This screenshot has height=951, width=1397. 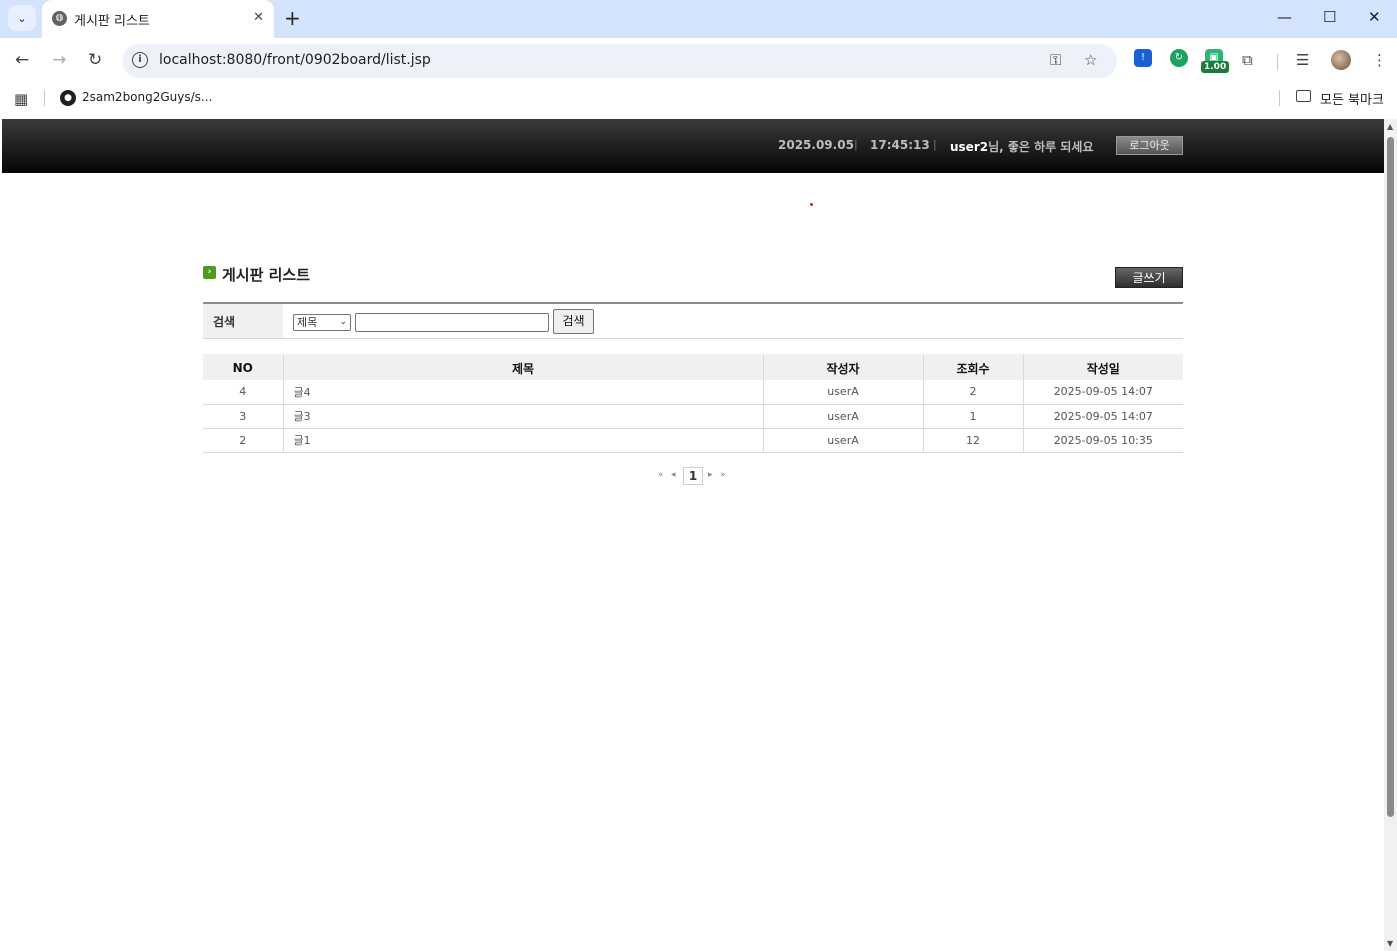 I want to click on all-bookmarks-link: 모든 북마크, so click(x=1352, y=98).